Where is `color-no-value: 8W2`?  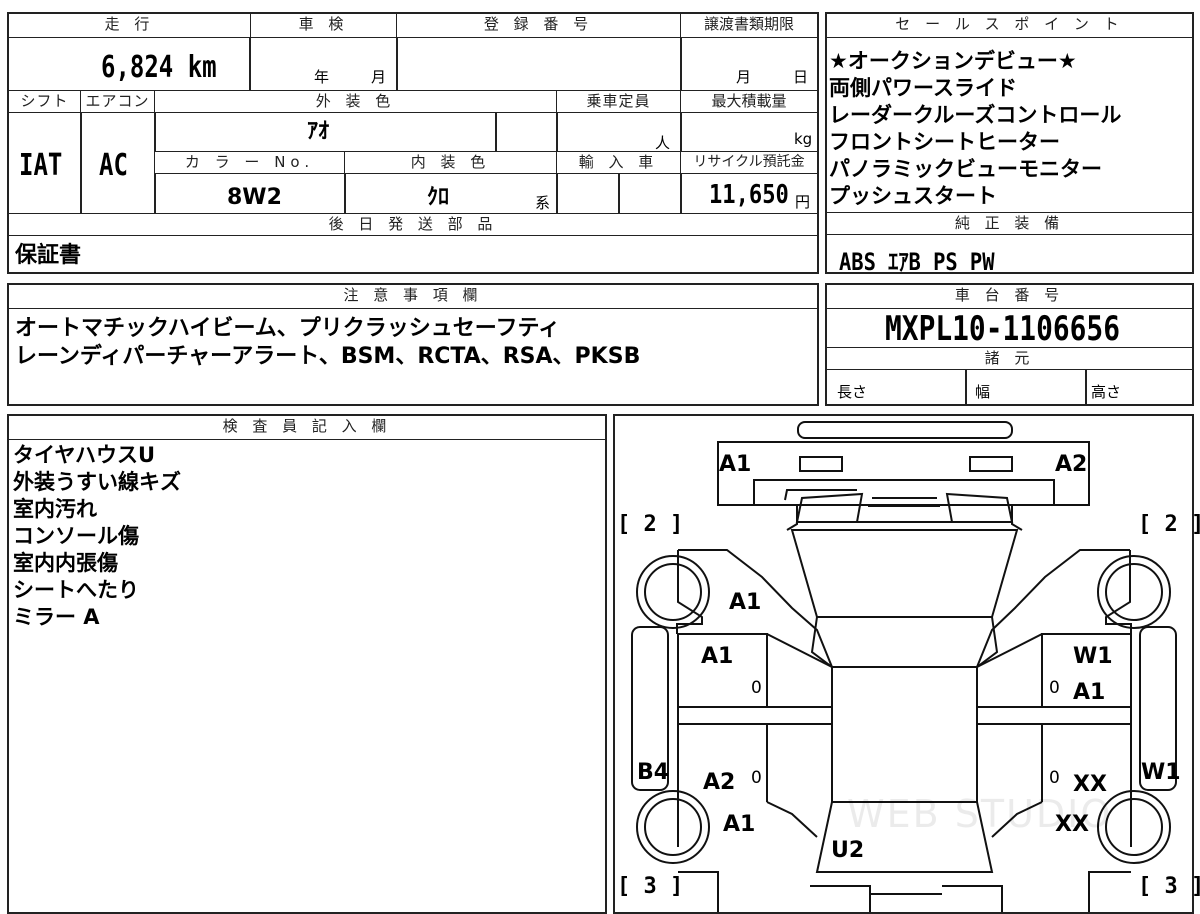
color-no-value: 8W2 is located at coordinates (254, 197).